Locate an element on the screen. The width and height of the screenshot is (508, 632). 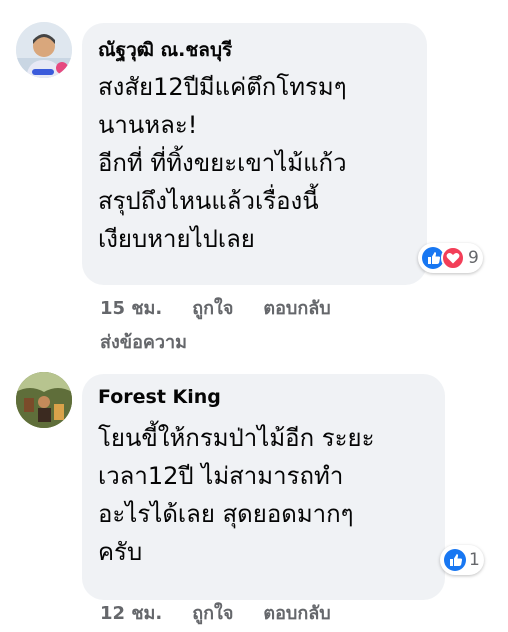
comment-text-line: โยนขี้ให้กรมป่าไม้อีก ระยะ is located at coordinates (236, 438).